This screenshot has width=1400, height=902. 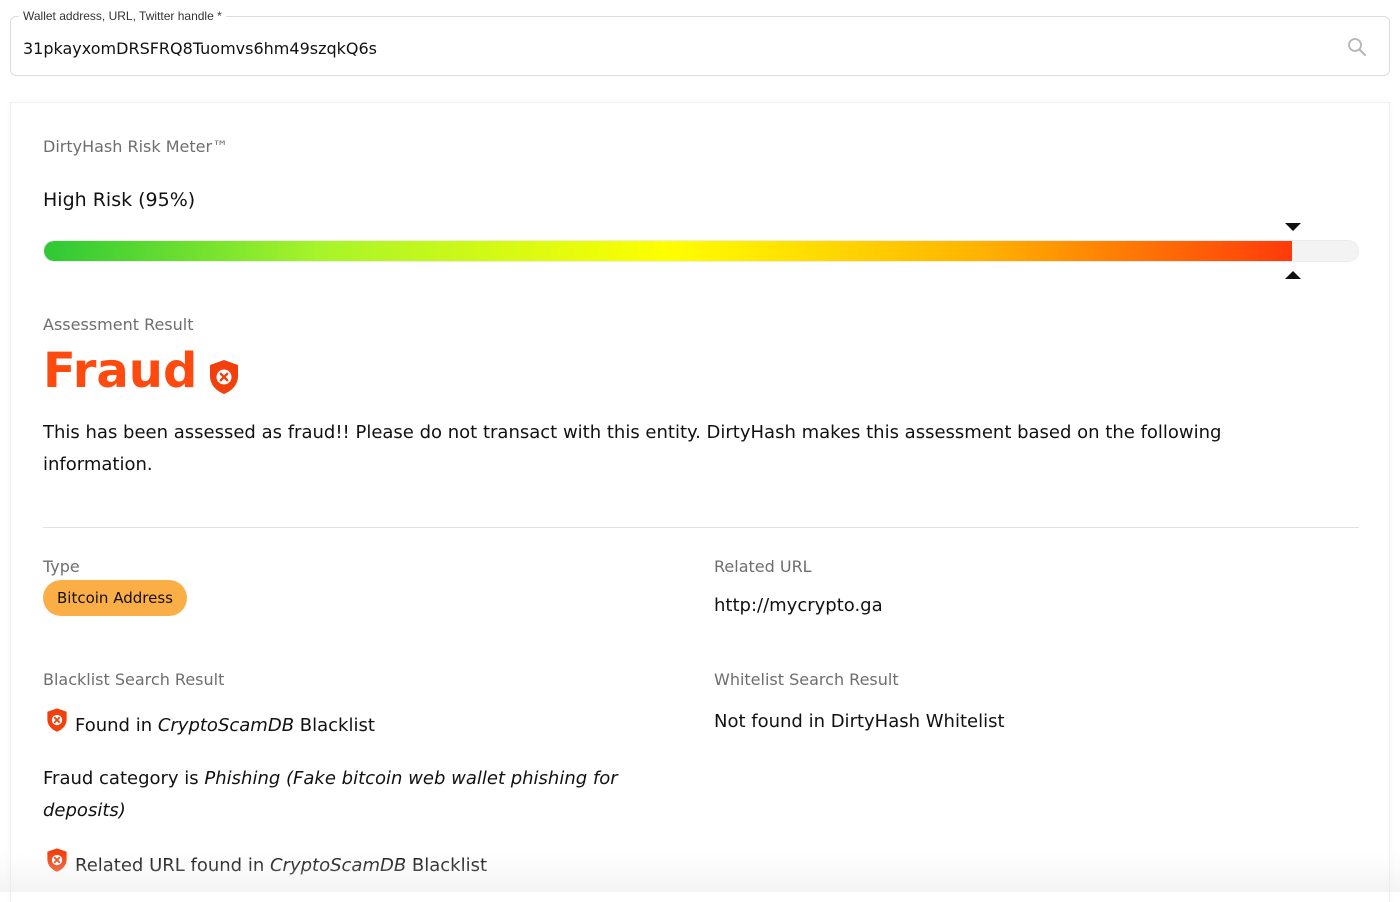 I want to click on risk-marker-icon, so click(x=1293, y=251).